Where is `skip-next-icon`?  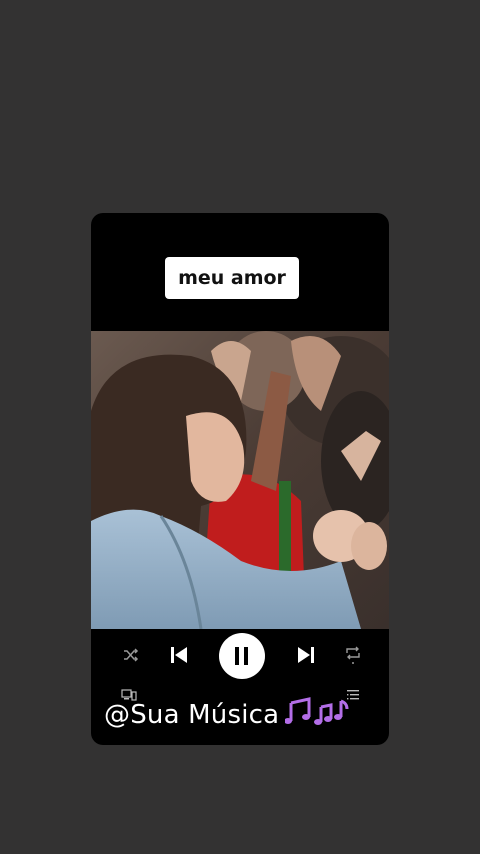 skip-next-icon is located at coordinates (306, 655).